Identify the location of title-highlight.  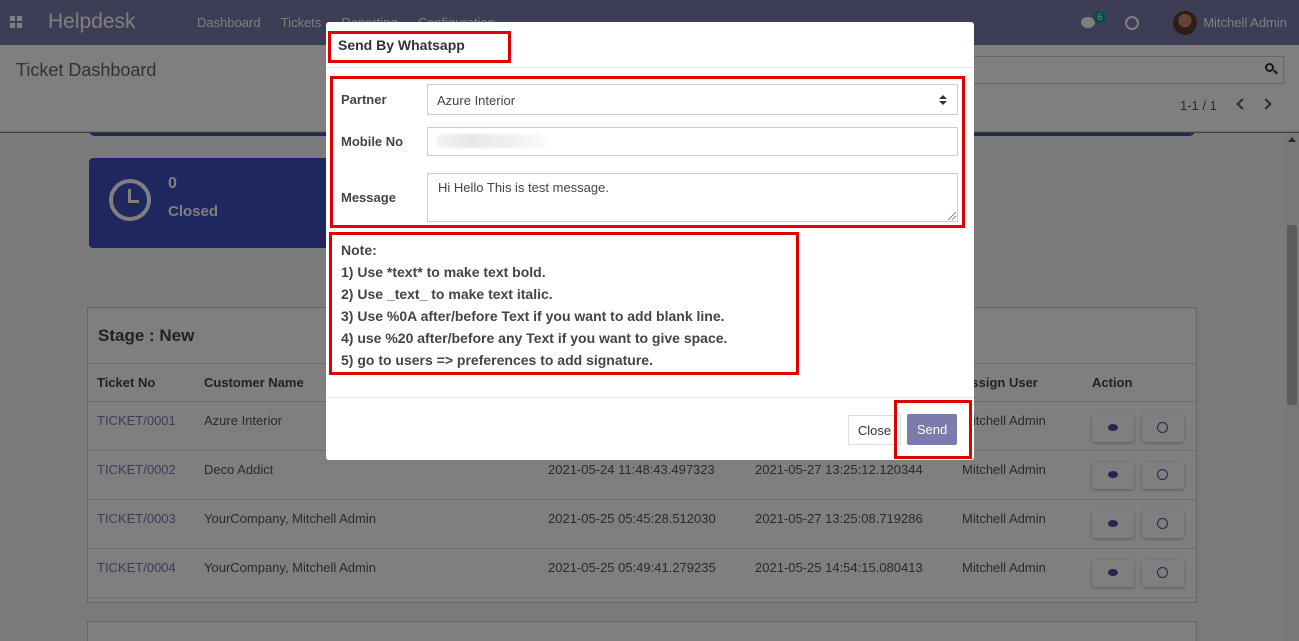
(419, 47).